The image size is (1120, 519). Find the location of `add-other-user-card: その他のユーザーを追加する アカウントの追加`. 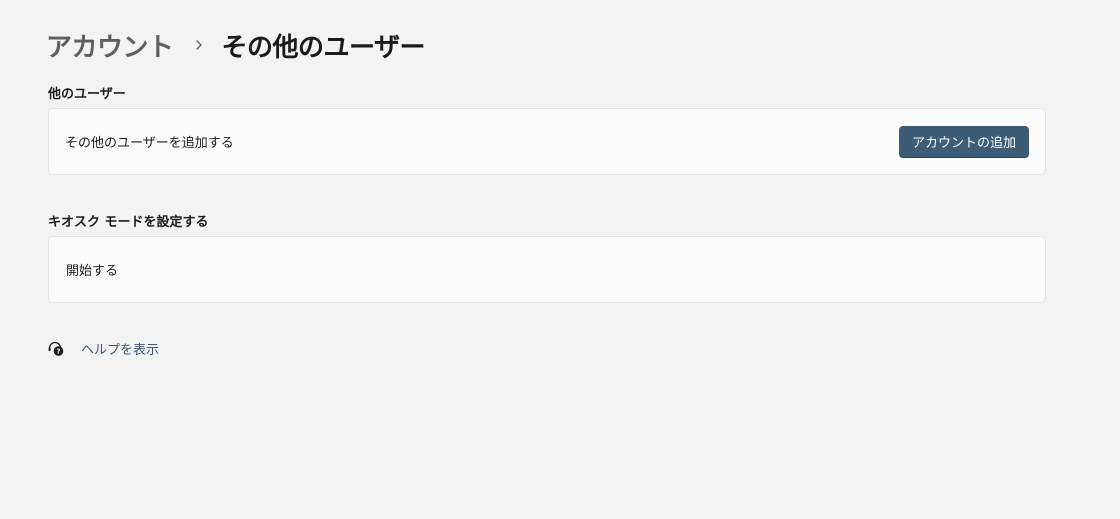

add-other-user-card: その他のユーザーを追加する アカウントの追加 is located at coordinates (547, 141).